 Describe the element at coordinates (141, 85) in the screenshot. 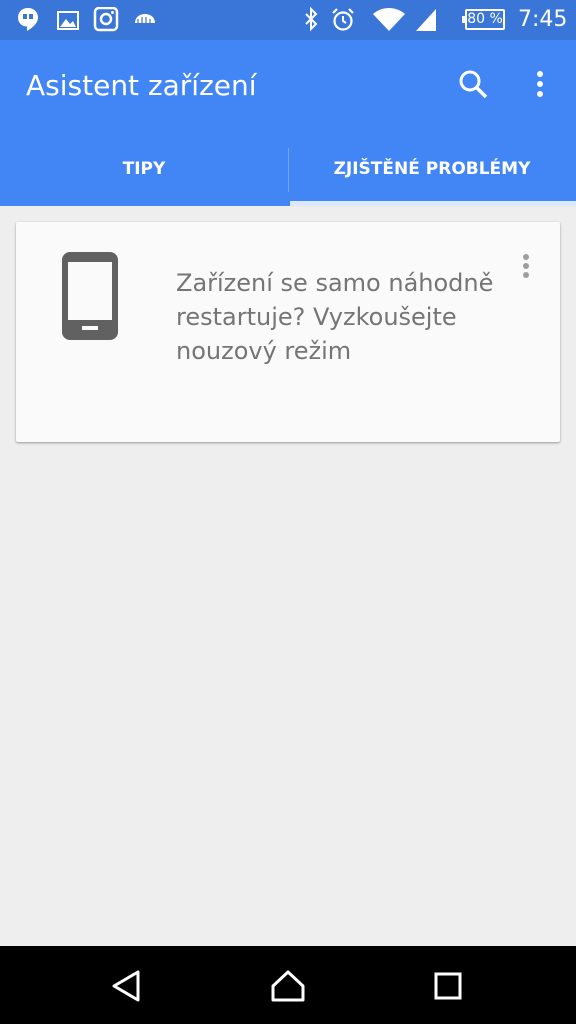

I see `page-title: Asistent zařízení` at that location.